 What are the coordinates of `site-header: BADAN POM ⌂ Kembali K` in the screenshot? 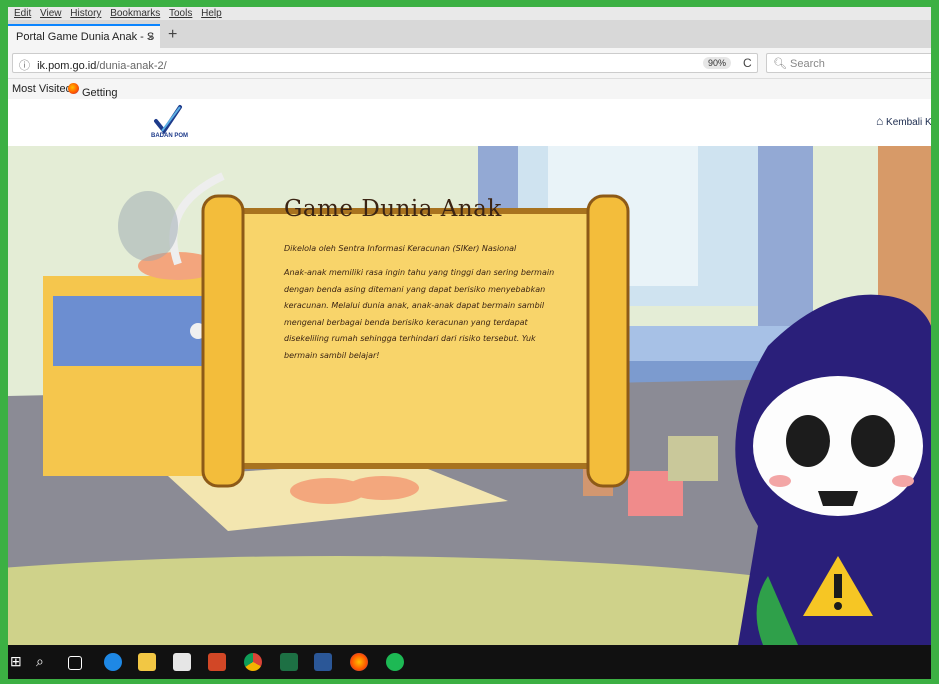 It's located at (469, 123).